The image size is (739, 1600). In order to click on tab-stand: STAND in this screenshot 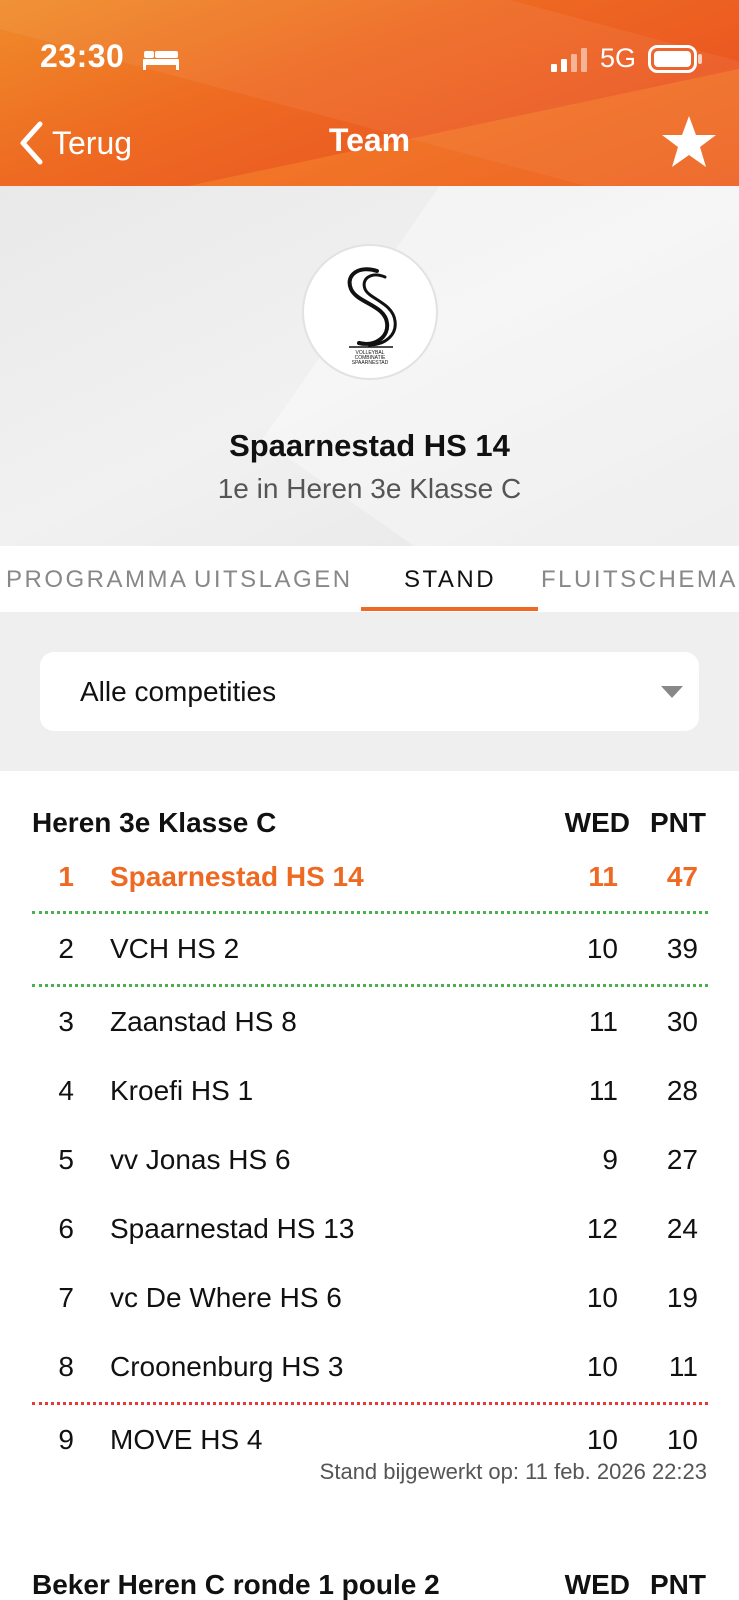, I will do `click(450, 580)`.